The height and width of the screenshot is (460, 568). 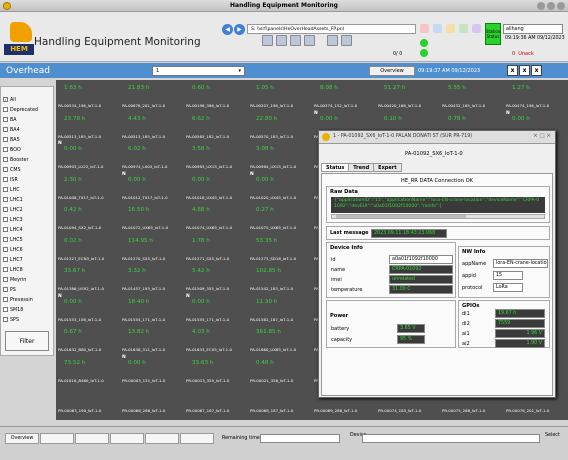 What do you see at coordinates (280, 97) in the screenshot?
I see `asset-tile: 1.05 h PA-00207_198_IoT-1-0` at bounding box center [280, 97].